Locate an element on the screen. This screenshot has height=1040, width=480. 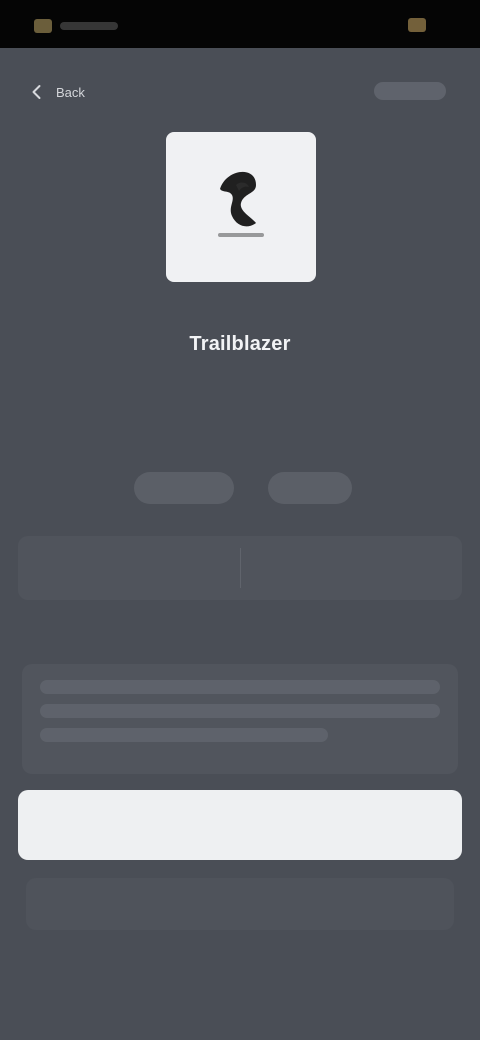
secondary-action-button is located at coordinates (240, 904).